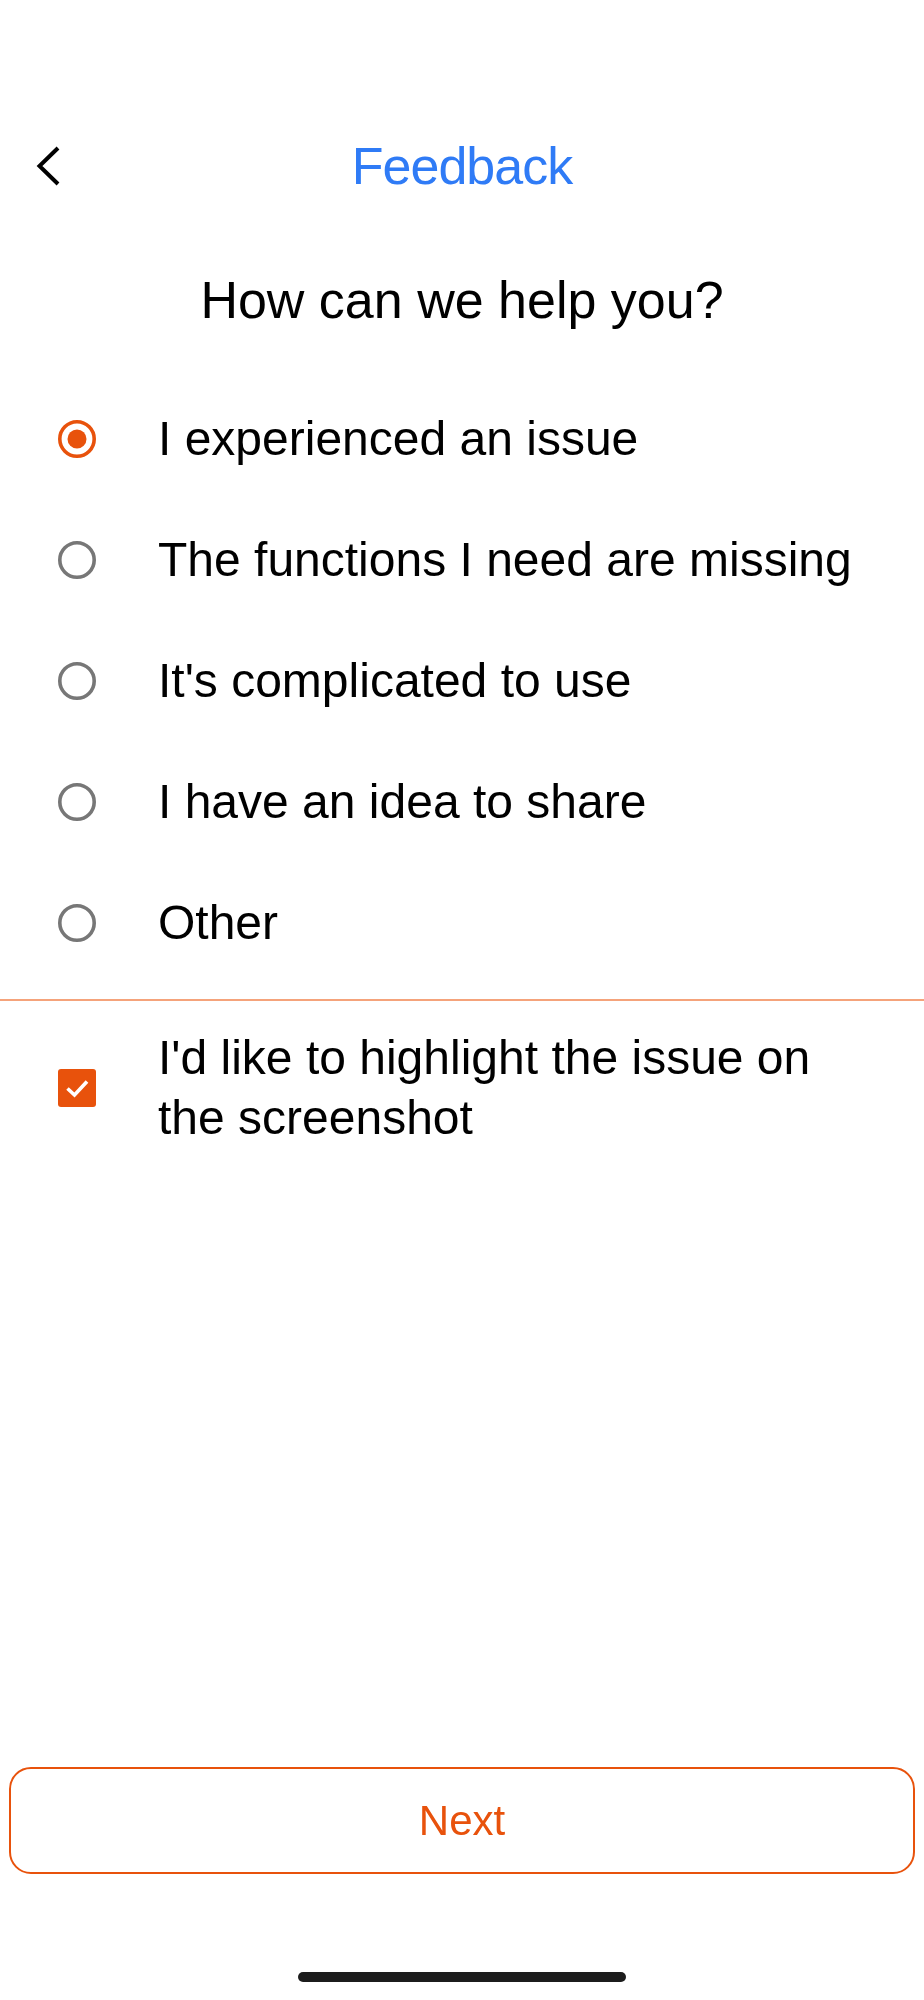 The width and height of the screenshot is (924, 2000). I want to click on option-label: It's complicated to use, so click(395, 680).